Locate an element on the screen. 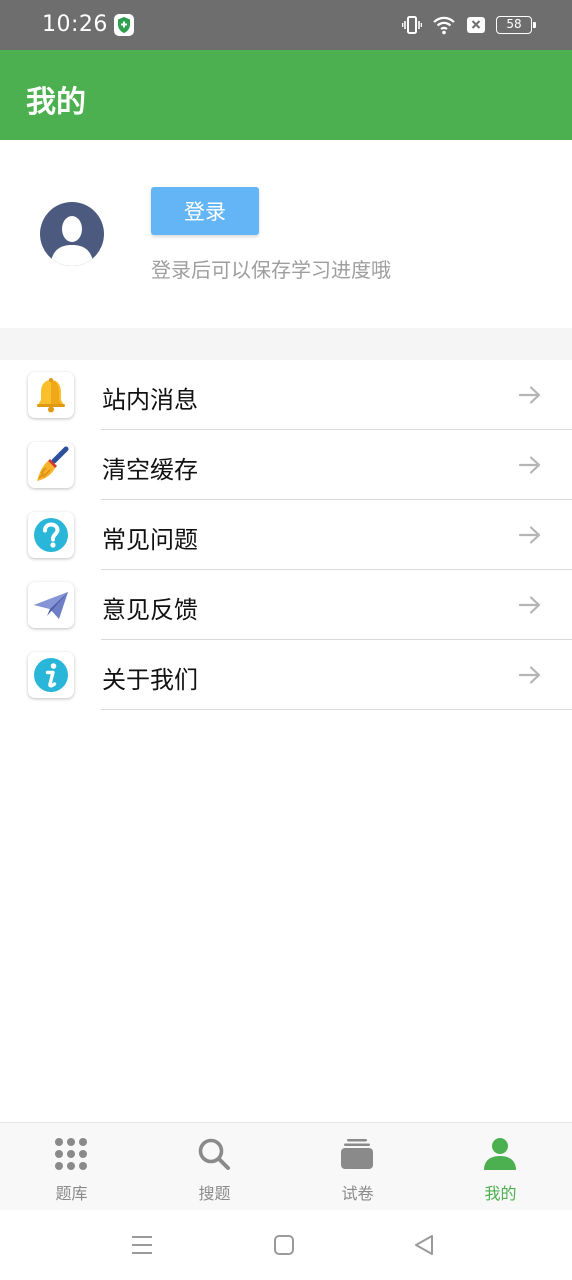  page-title: 我的 is located at coordinates (56, 102).